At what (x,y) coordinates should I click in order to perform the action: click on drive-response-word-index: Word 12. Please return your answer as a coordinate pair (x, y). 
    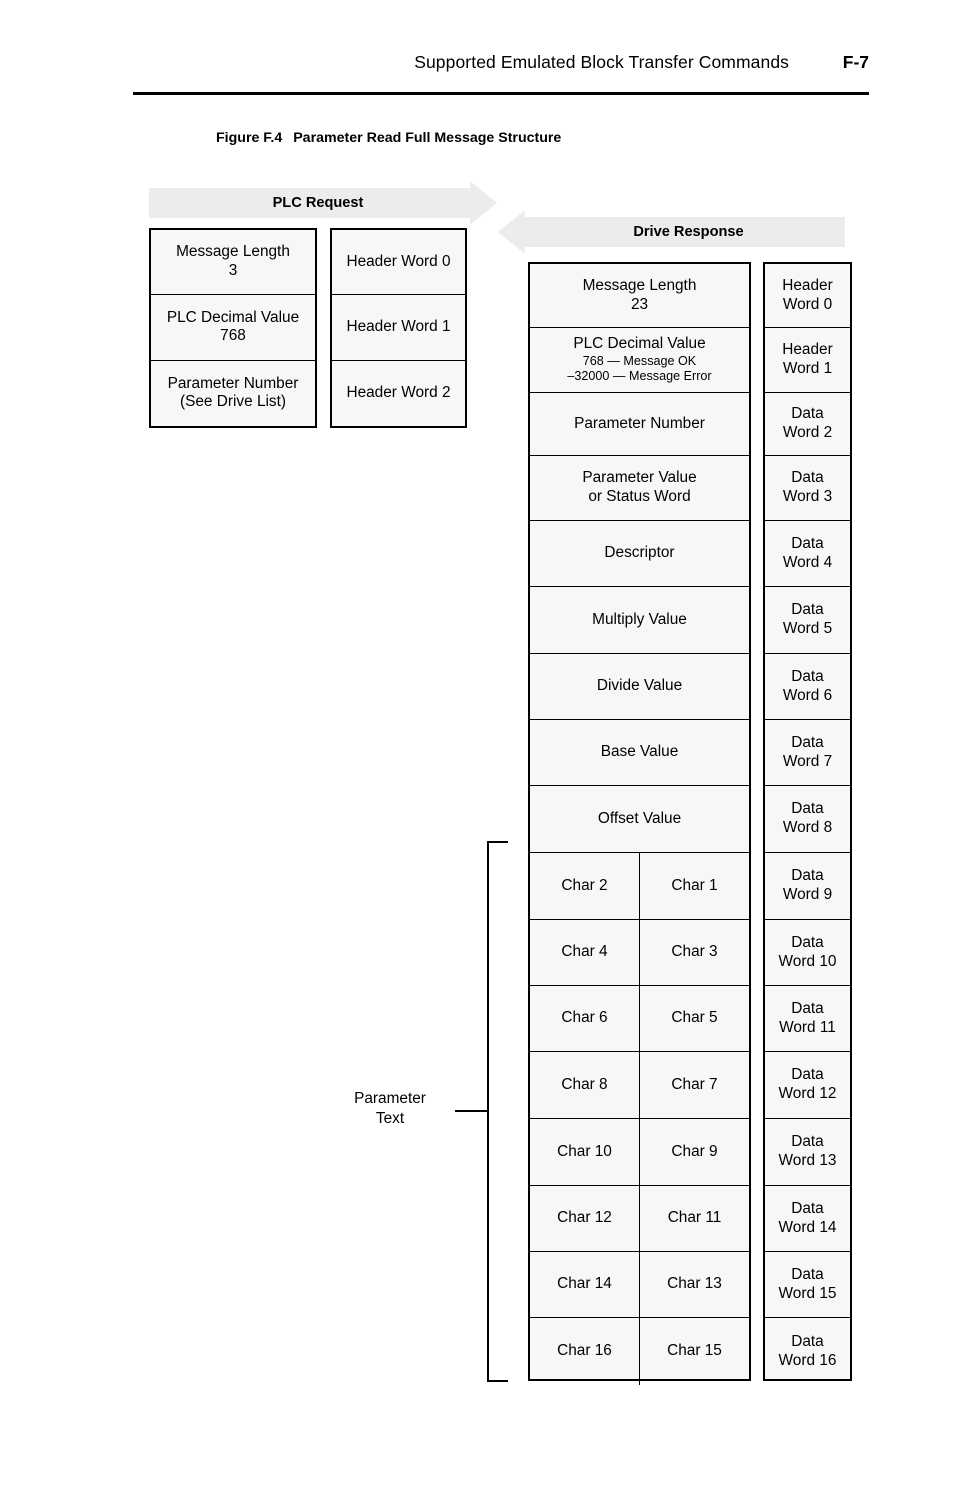
    Looking at the image, I should click on (807, 1093).